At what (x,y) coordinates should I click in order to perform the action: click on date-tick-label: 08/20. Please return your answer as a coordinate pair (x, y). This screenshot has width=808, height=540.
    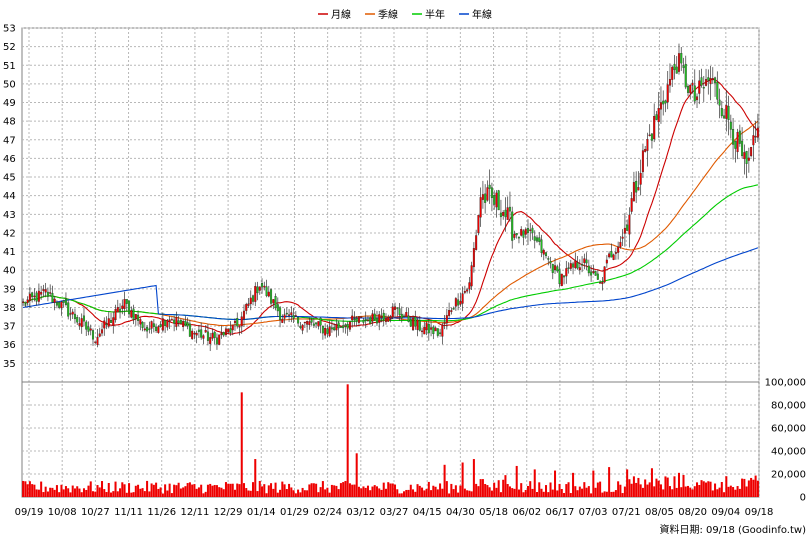
    Looking at the image, I should click on (692, 512).